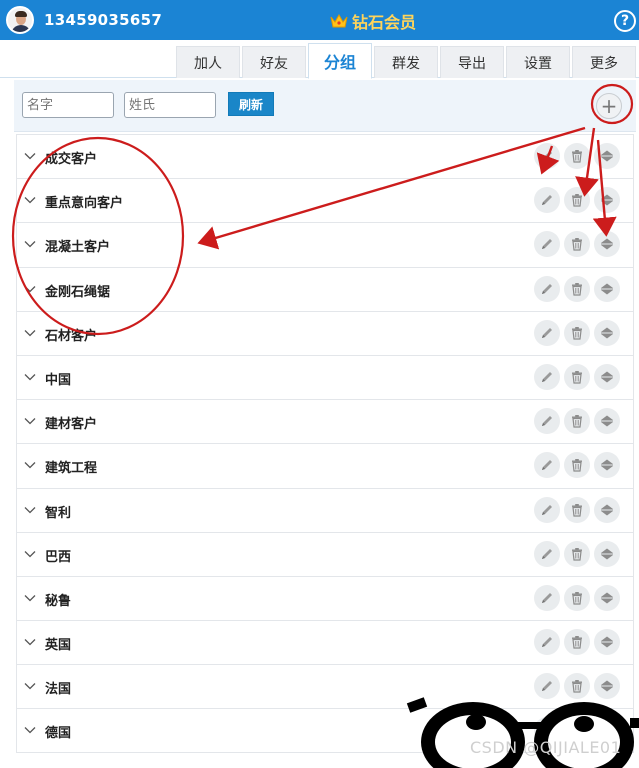  What do you see at coordinates (625, 21) in the screenshot?
I see `help-button: ?` at bounding box center [625, 21].